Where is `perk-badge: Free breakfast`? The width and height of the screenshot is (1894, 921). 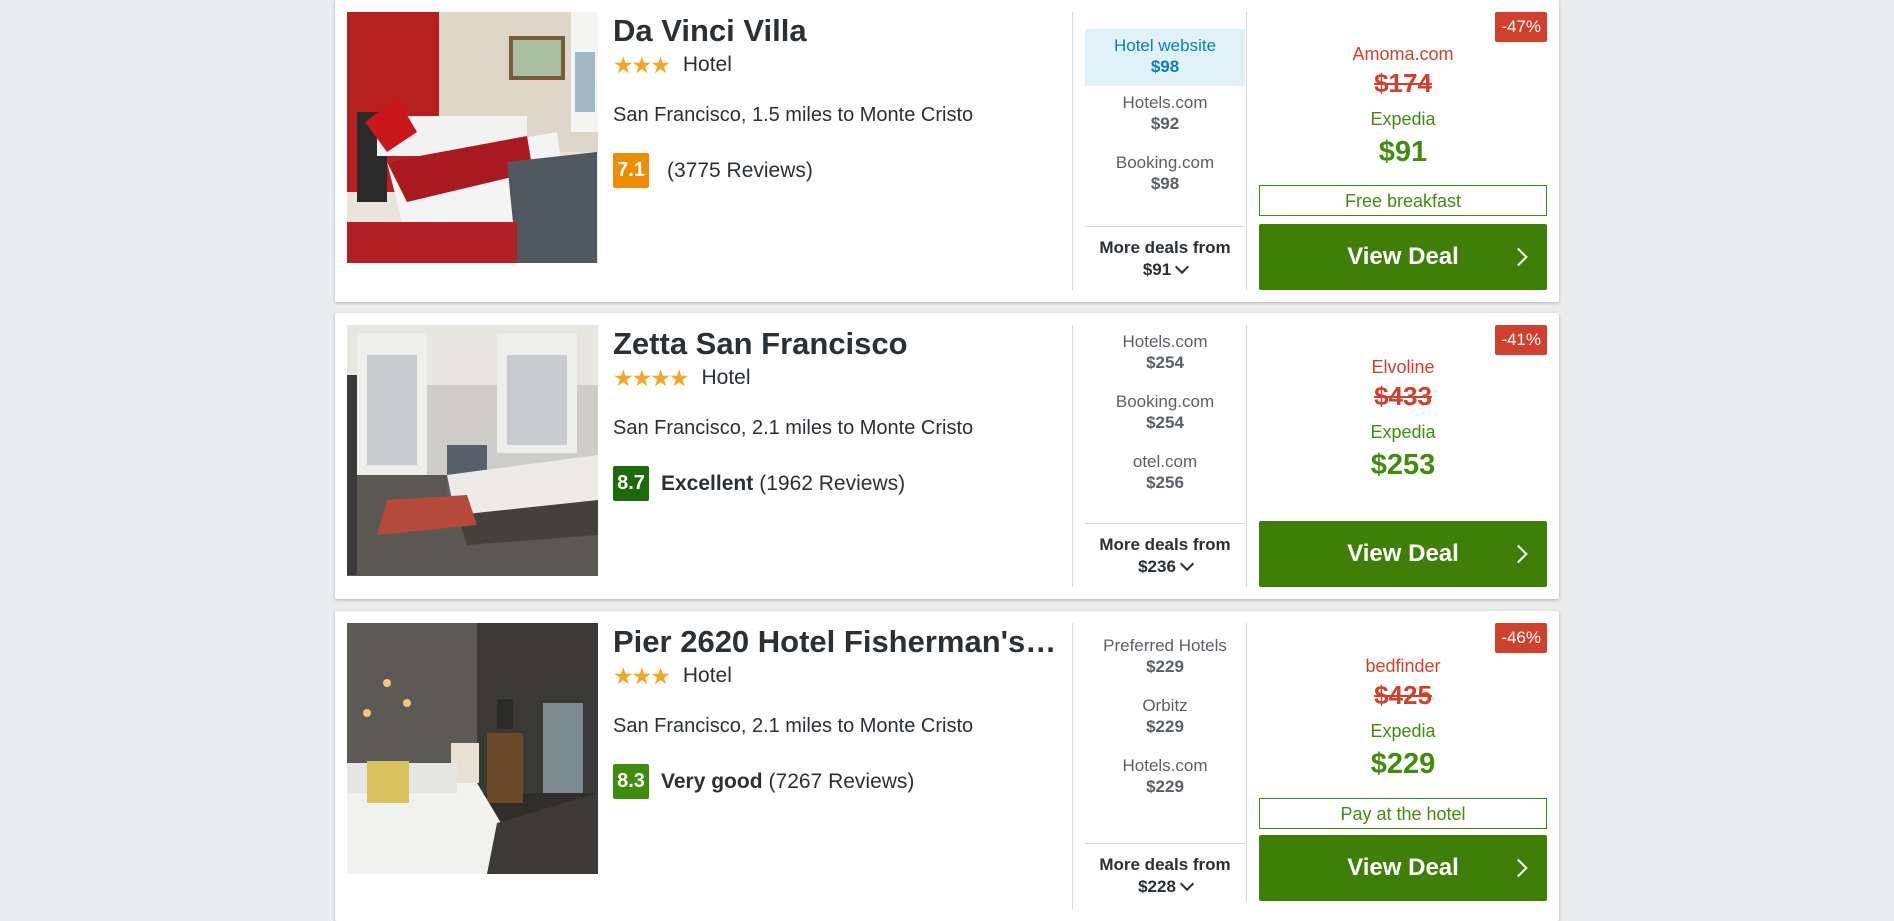
perk-badge: Free breakfast is located at coordinates (1403, 200).